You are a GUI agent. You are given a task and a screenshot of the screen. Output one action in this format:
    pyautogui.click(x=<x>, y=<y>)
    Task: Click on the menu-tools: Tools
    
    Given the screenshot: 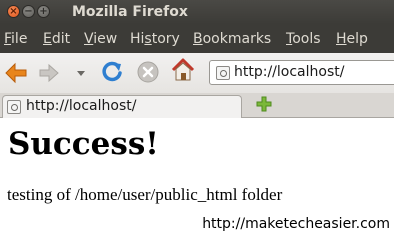 What is the action you would take?
    pyautogui.click(x=303, y=39)
    